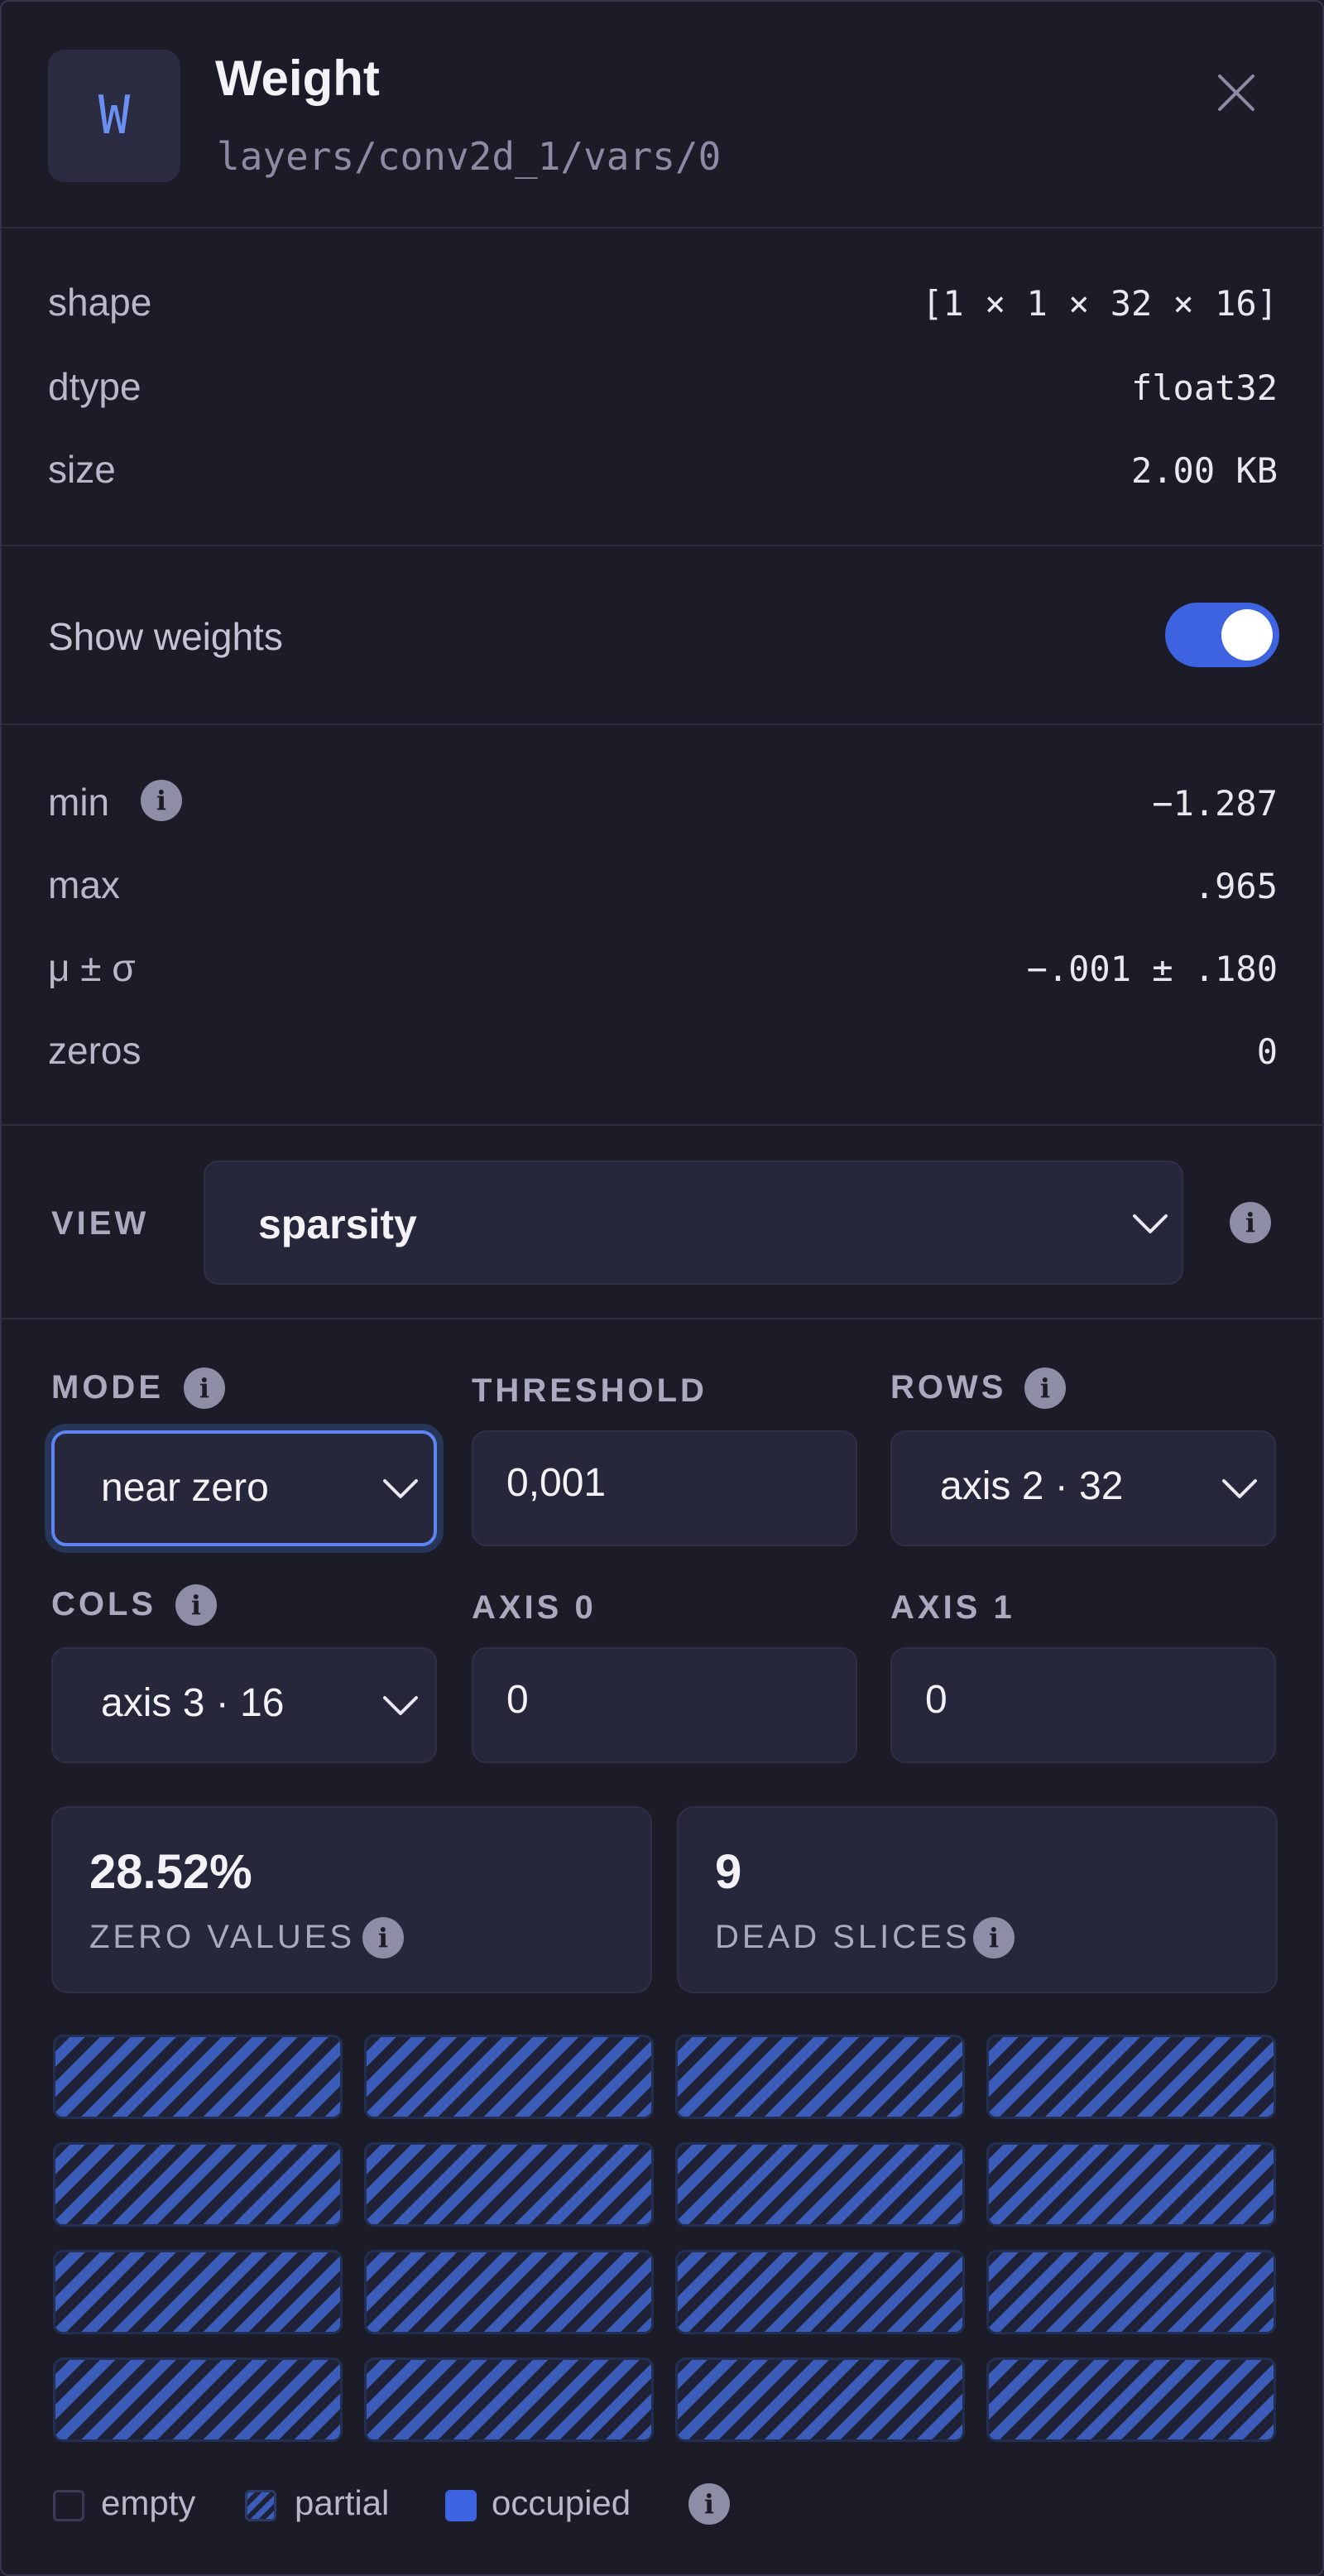 This screenshot has height=2576, width=1324. Describe the element at coordinates (351, 1899) in the screenshot. I see `zero-values-card: 28.52% ZERO VALUES i` at that location.